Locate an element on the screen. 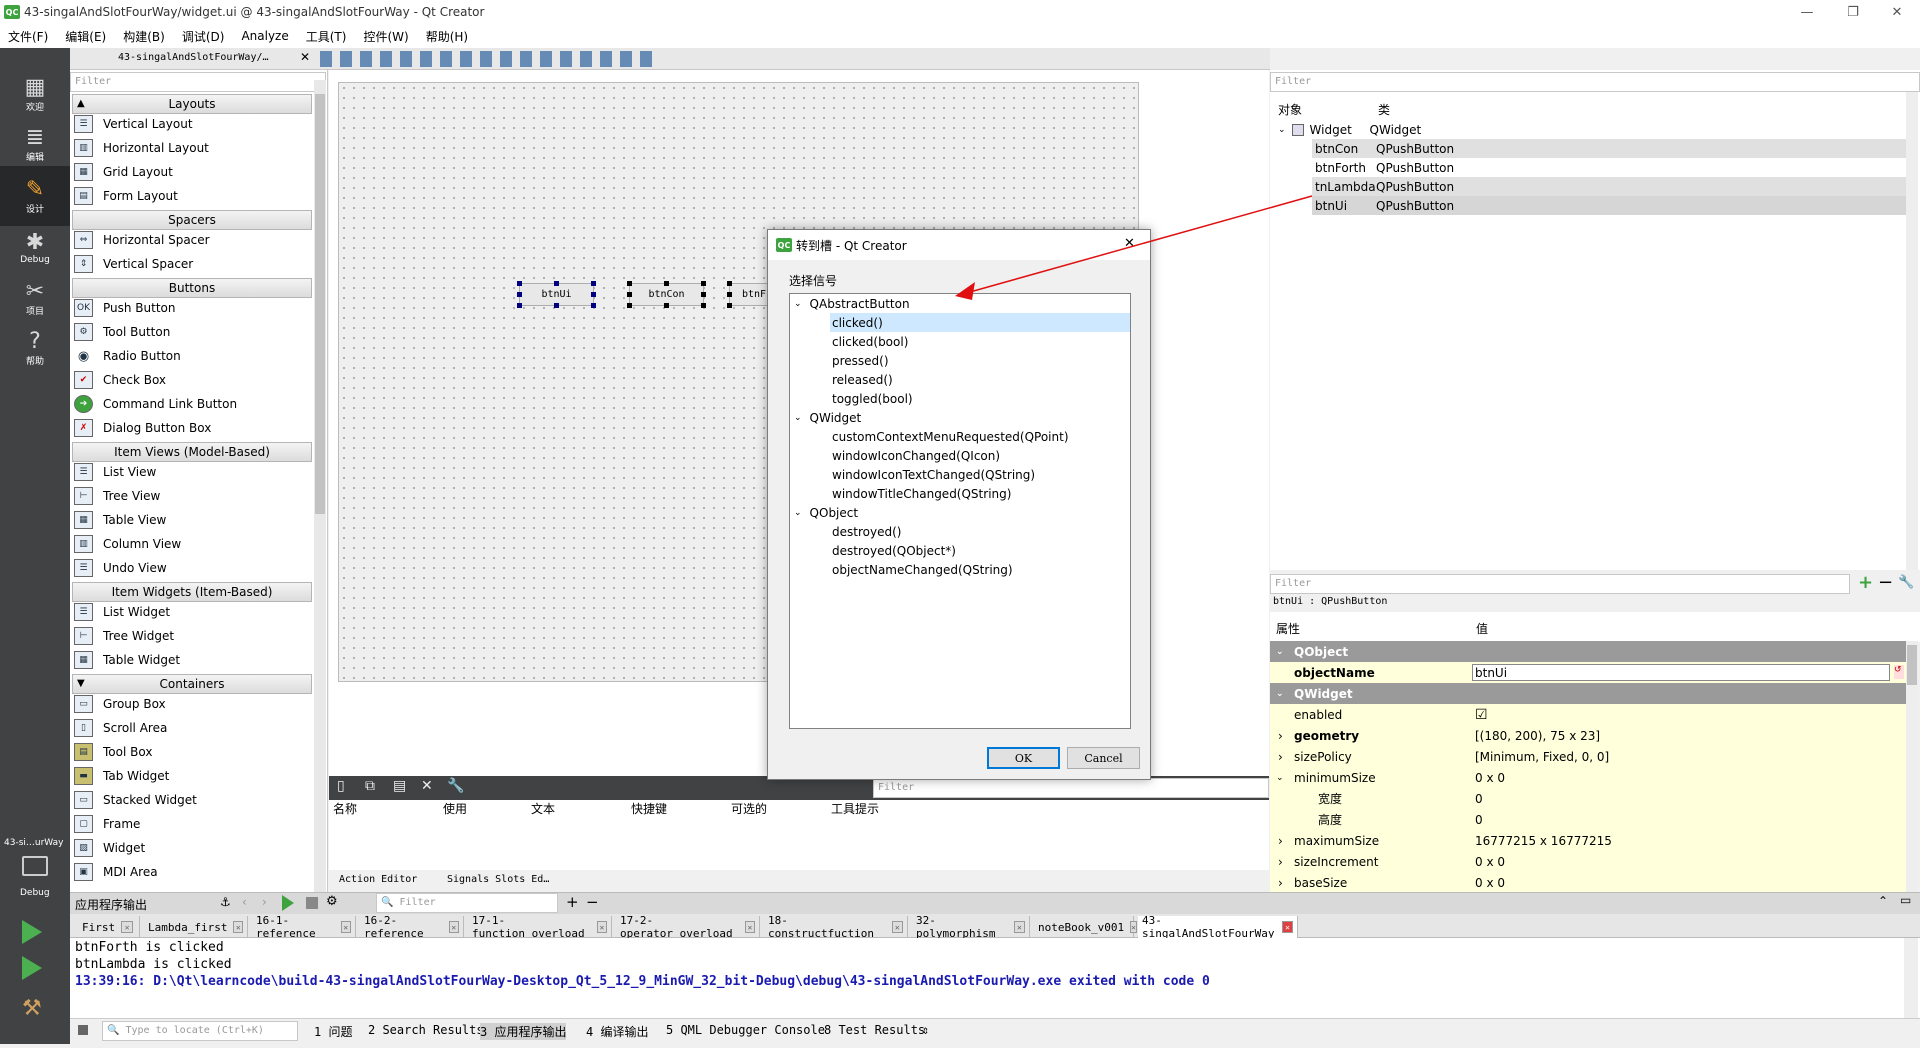 The height and width of the screenshot is (1048, 1920). next-icon: › is located at coordinates (264, 902).